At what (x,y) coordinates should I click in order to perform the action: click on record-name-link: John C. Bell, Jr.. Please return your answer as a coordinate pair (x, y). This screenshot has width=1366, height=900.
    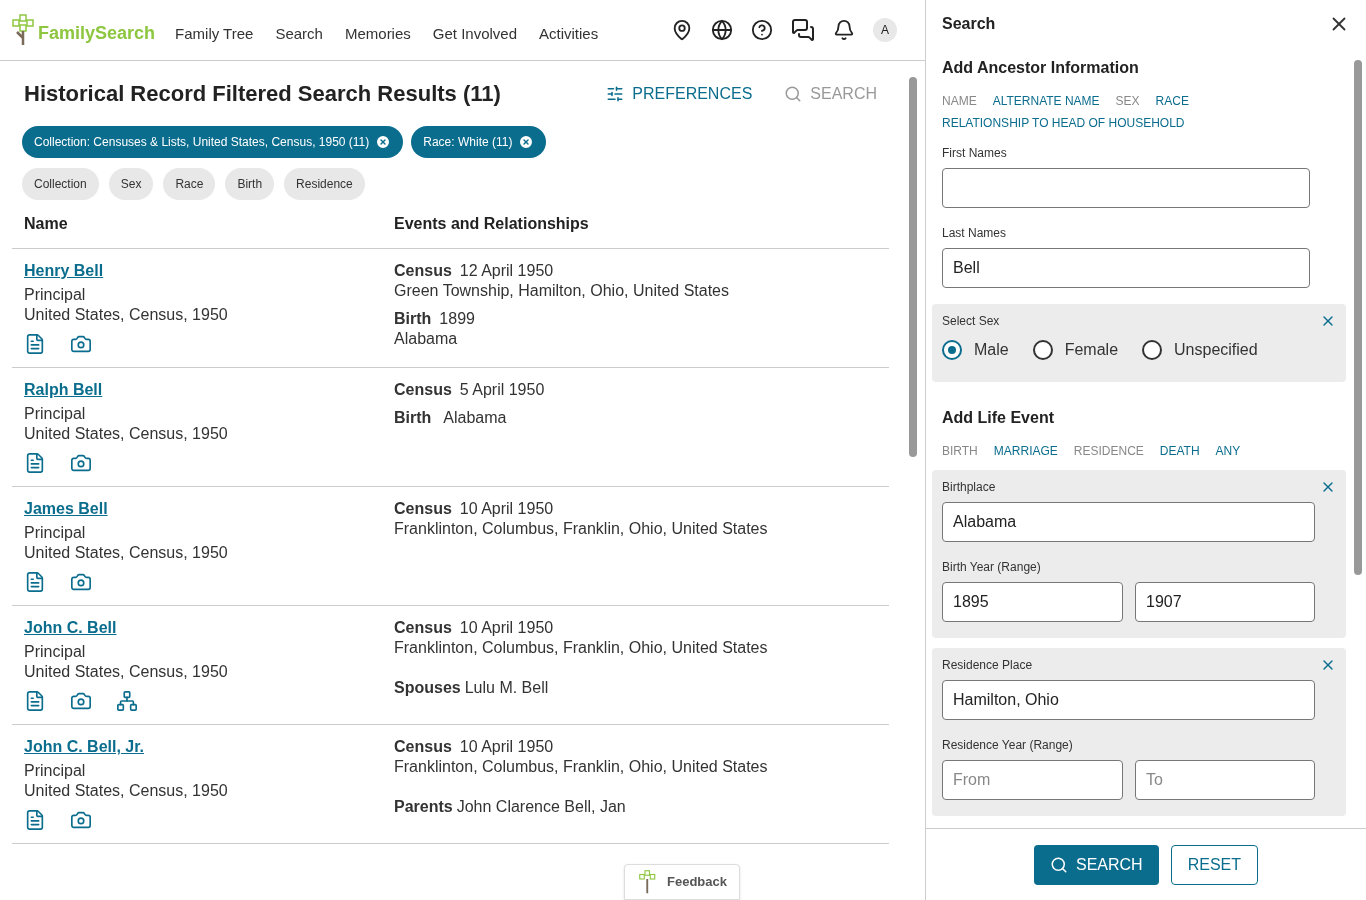
    Looking at the image, I should click on (84, 747).